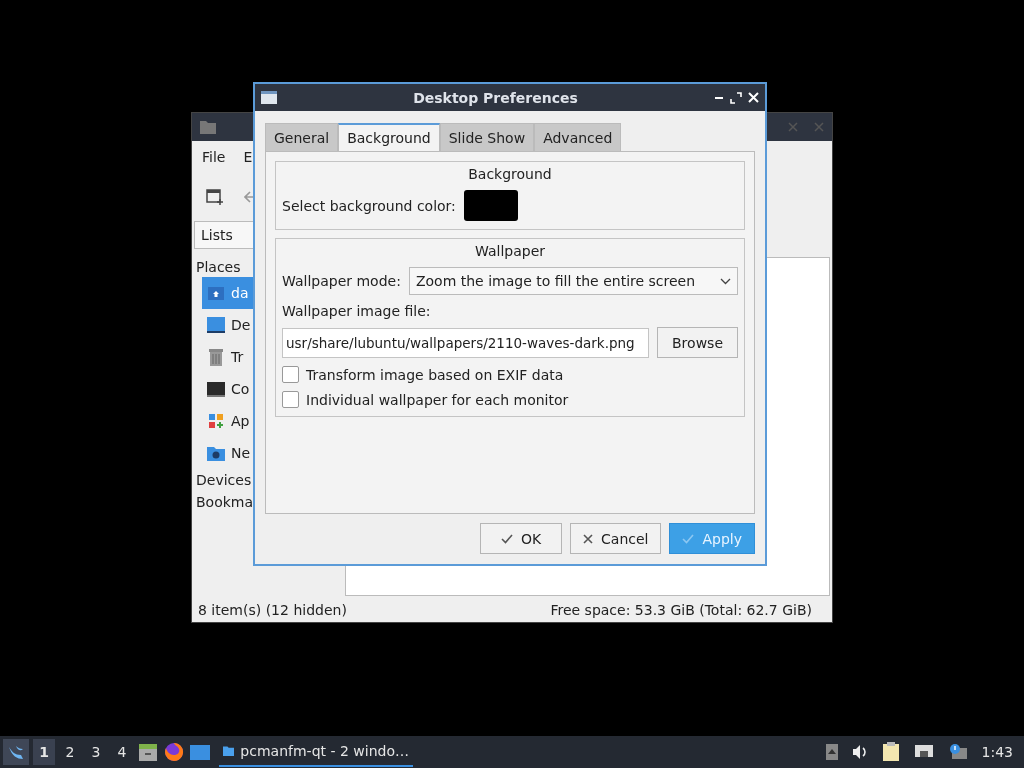 This screenshot has height=768, width=1024. Describe the element at coordinates (341, 281) in the screenshot. I see `field-label: Wallpaper mode:` at that location.